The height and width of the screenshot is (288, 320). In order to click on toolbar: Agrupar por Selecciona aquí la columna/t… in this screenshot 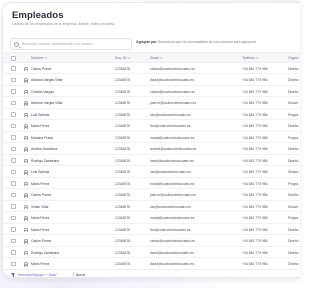, I will do `click(155, 44)`.